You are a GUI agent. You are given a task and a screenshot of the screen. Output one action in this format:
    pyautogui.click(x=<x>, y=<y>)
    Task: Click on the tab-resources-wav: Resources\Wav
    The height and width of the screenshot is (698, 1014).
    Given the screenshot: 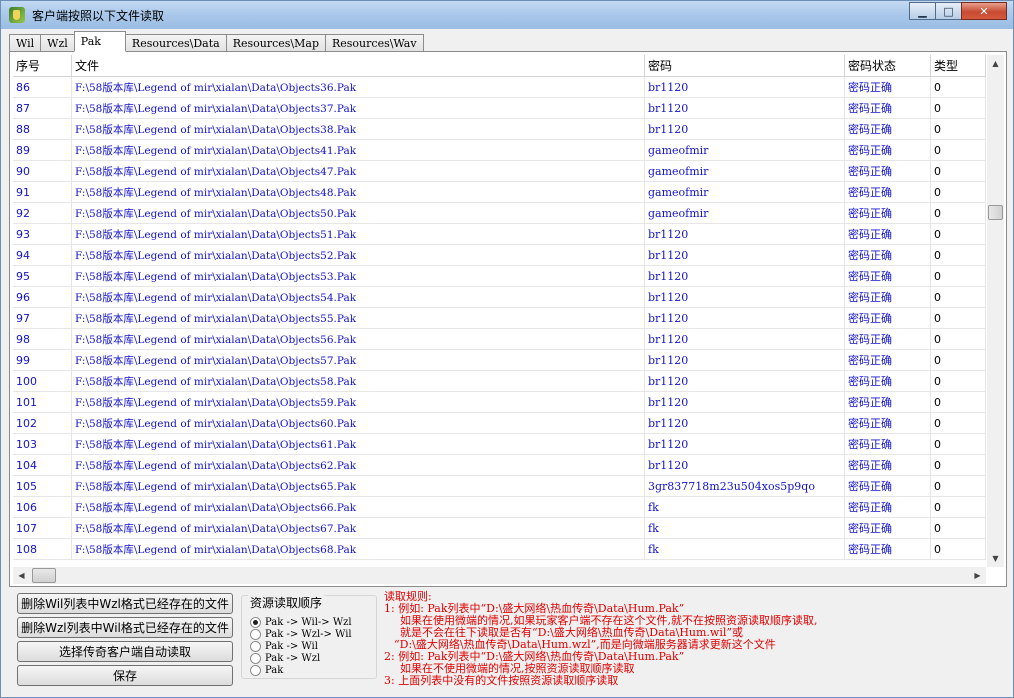 What is the action you would take?
    pyautogui.click(x=374, y=43)
    